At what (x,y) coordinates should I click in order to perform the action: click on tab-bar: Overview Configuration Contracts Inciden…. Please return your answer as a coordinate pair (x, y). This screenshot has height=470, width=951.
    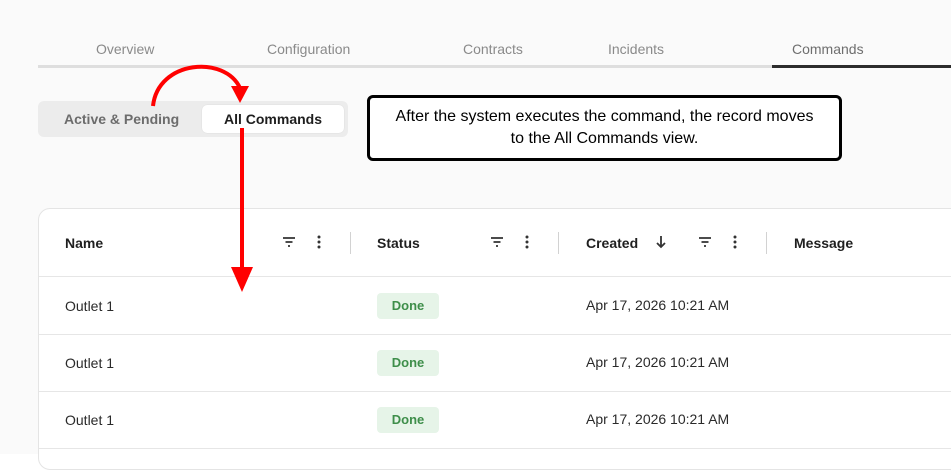
    Looking at the image, I should click on (494, 52).